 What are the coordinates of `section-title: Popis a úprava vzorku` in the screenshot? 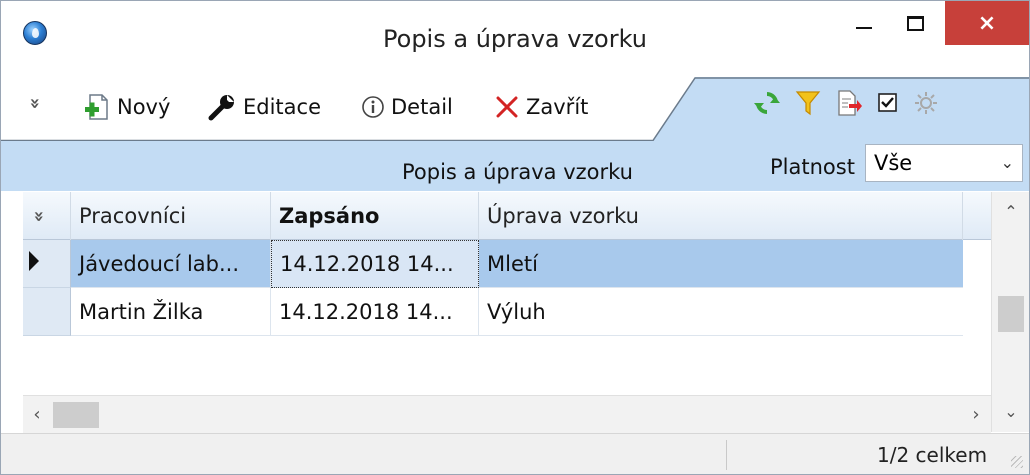 It's located at (517, 172).